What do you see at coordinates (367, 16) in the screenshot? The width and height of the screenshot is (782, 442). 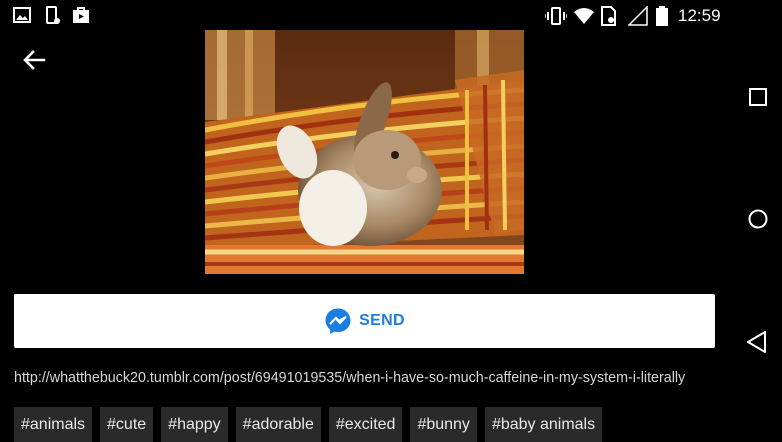 I see `status-bar: 12:59` at bounding box center [367, 16].